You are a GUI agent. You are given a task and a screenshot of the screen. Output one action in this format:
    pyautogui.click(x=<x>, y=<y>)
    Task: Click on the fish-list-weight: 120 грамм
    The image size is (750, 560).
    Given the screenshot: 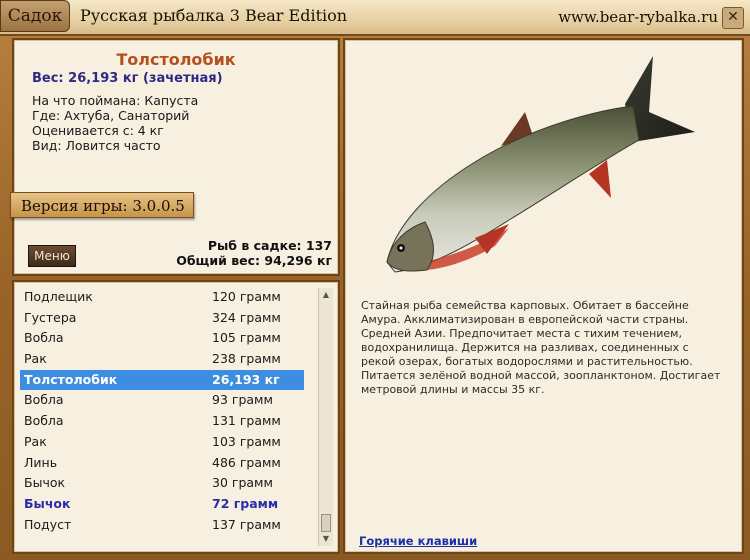 What is the action you would take?
    pyautogui.click(x=246, y=296)
    